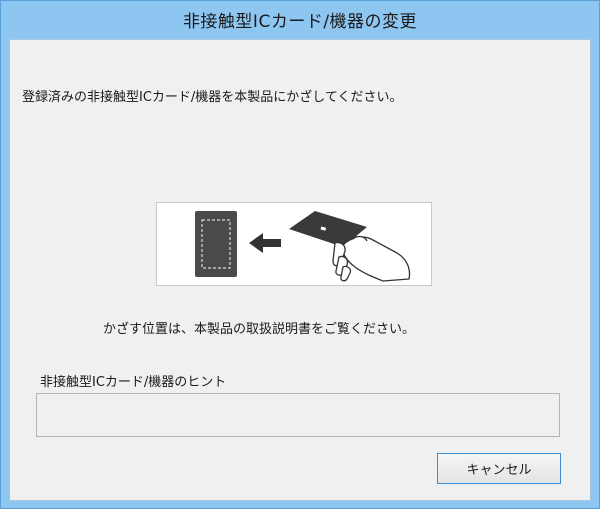 The image size is (600, 509). Describe the element at coordinates (298, 415) in the screenshot. I see `hint-field` at that location.